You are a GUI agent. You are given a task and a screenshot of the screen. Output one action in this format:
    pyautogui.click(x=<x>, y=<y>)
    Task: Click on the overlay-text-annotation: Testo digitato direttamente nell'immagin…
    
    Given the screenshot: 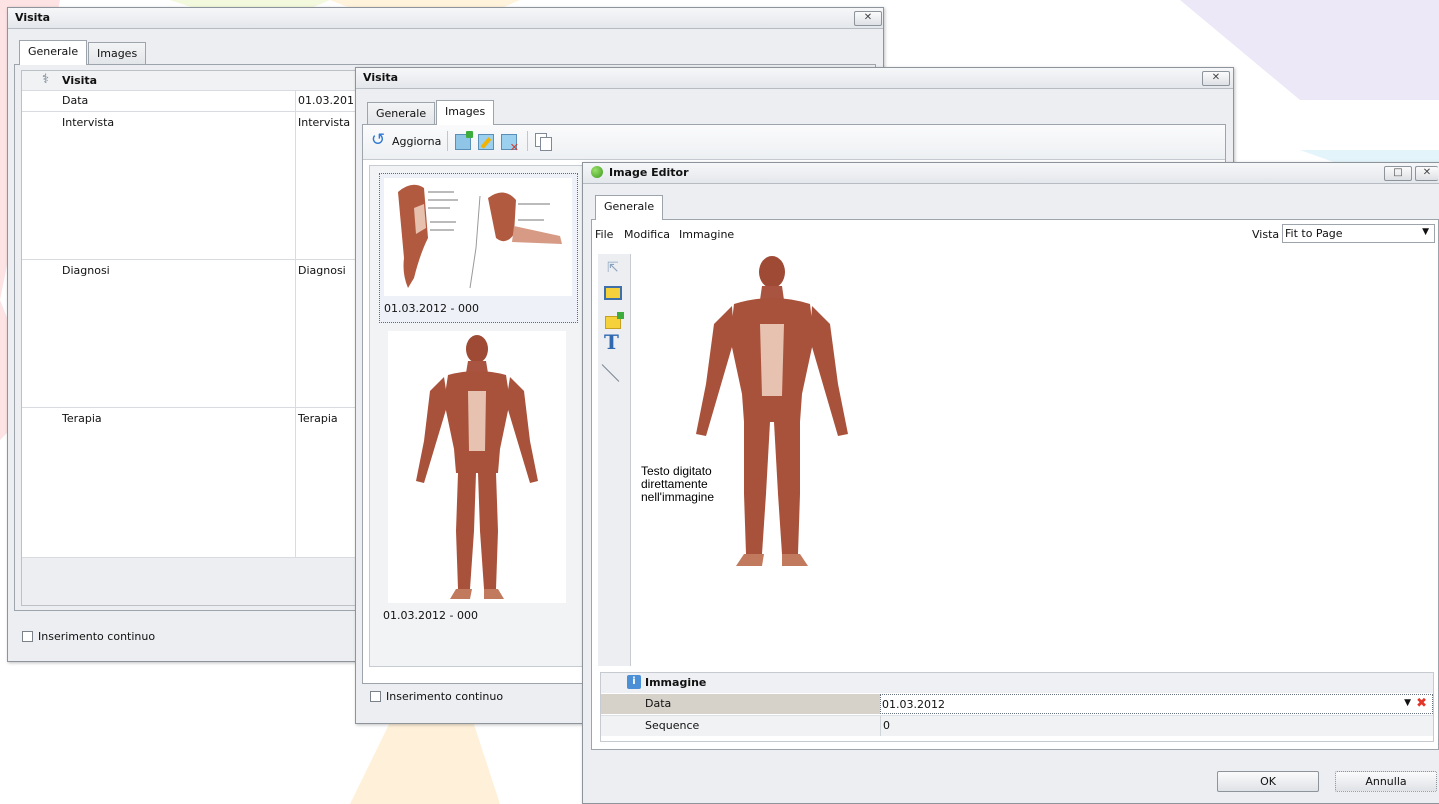 What is the action you would take?
    pyautogui.click(x=677, y=484)
    